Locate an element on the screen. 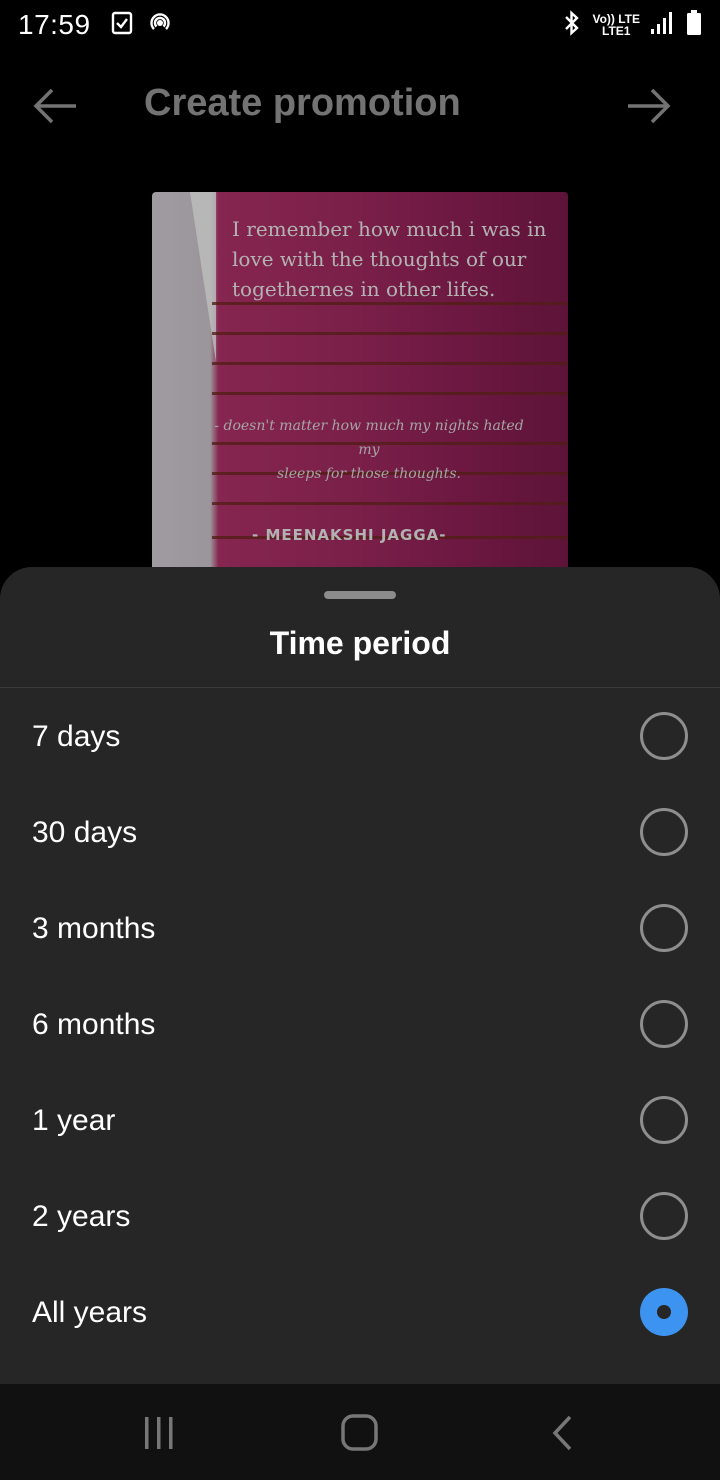 This screenshot has height=1480, width=720. signal-icon is located at coordinates (663, 25).